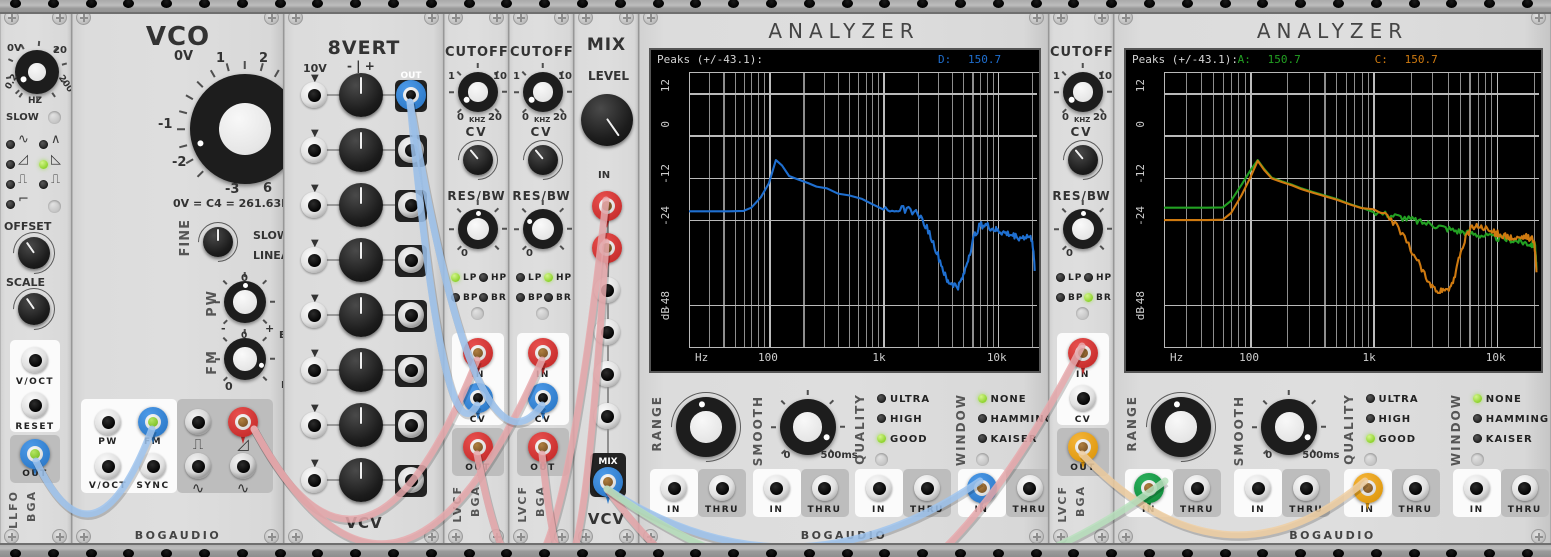 The image size is (1551, 557). What do you see at coordinates (674, 488) in the screenshot?
I see `analyzer1-ch1-in-port` at bounding box center [674, 488].